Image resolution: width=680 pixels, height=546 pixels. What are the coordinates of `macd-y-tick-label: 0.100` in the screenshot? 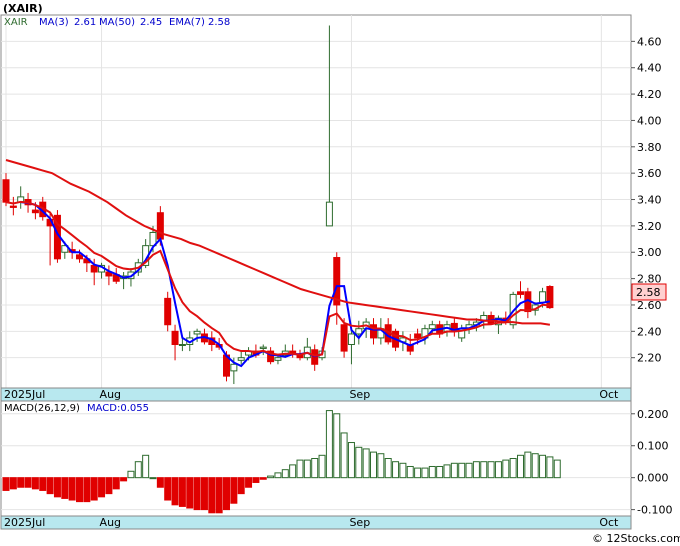 It's located at (653, 446).